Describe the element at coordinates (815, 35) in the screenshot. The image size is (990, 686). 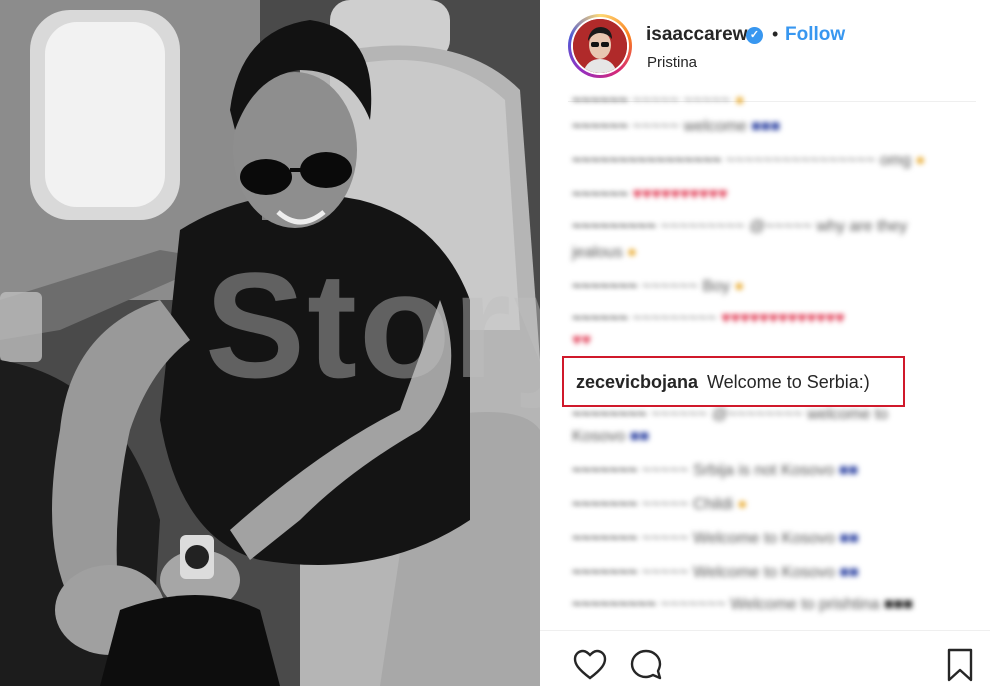
I see `follow-button: Follow` at that location.